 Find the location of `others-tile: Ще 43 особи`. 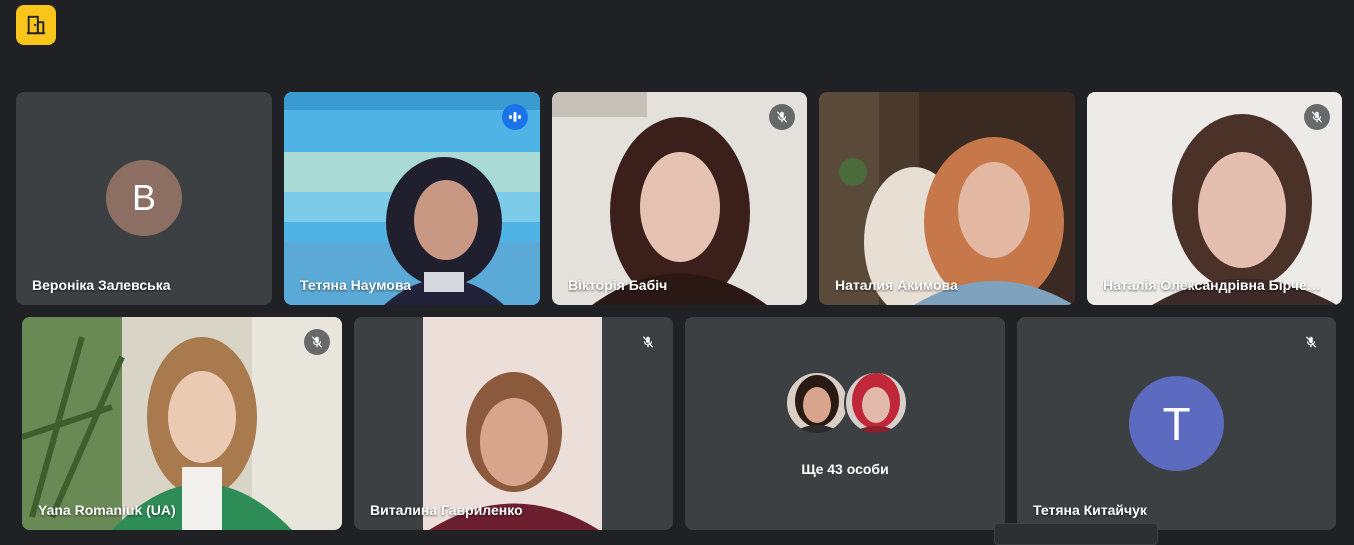

others-tile: Ще 43 особи is located at coordinates (845, 423).